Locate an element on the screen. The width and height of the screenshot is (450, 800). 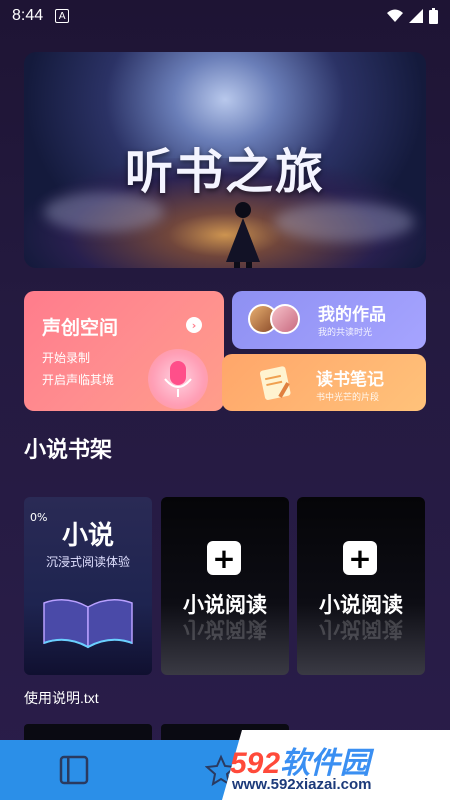
book-file-name: 使用说明.txt is located at coordinates (61, 698).